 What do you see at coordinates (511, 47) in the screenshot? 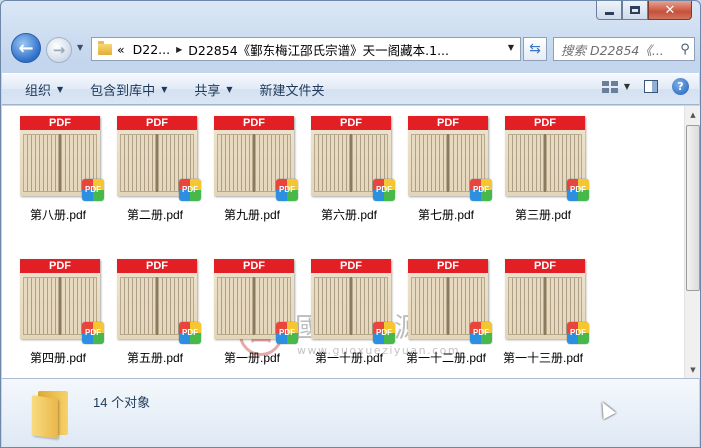
I see `address-dropdown-icon: ▼` at bounding box center [511, 47].